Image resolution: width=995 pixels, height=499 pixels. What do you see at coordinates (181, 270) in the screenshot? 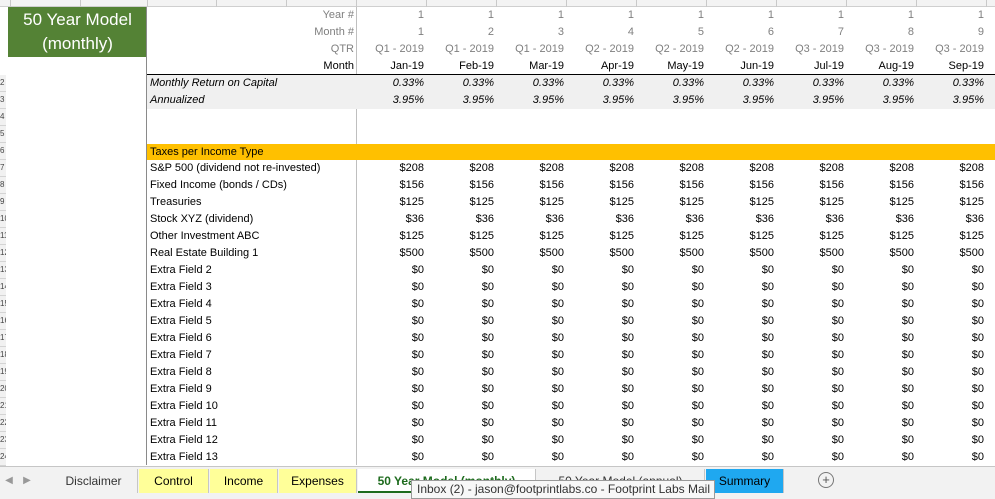
I see `tax-row-label: Extra Field 2` at bounding box center [181, 270].